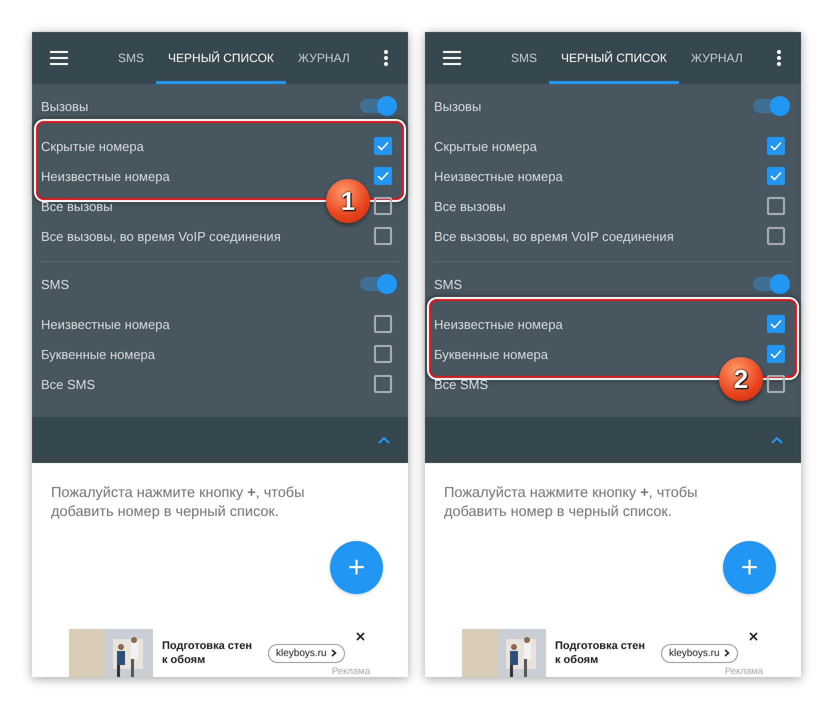  What do you see at coordinates (741, 379) in the screenshot?
I see `number-badge: 2` at bounding box center [741, 379].